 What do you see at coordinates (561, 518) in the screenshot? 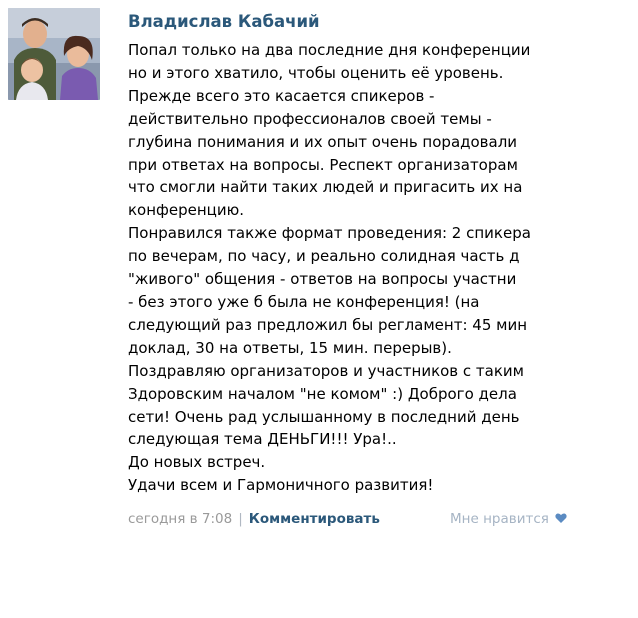
I see `heart-icon` at bounding box center [561, 518].